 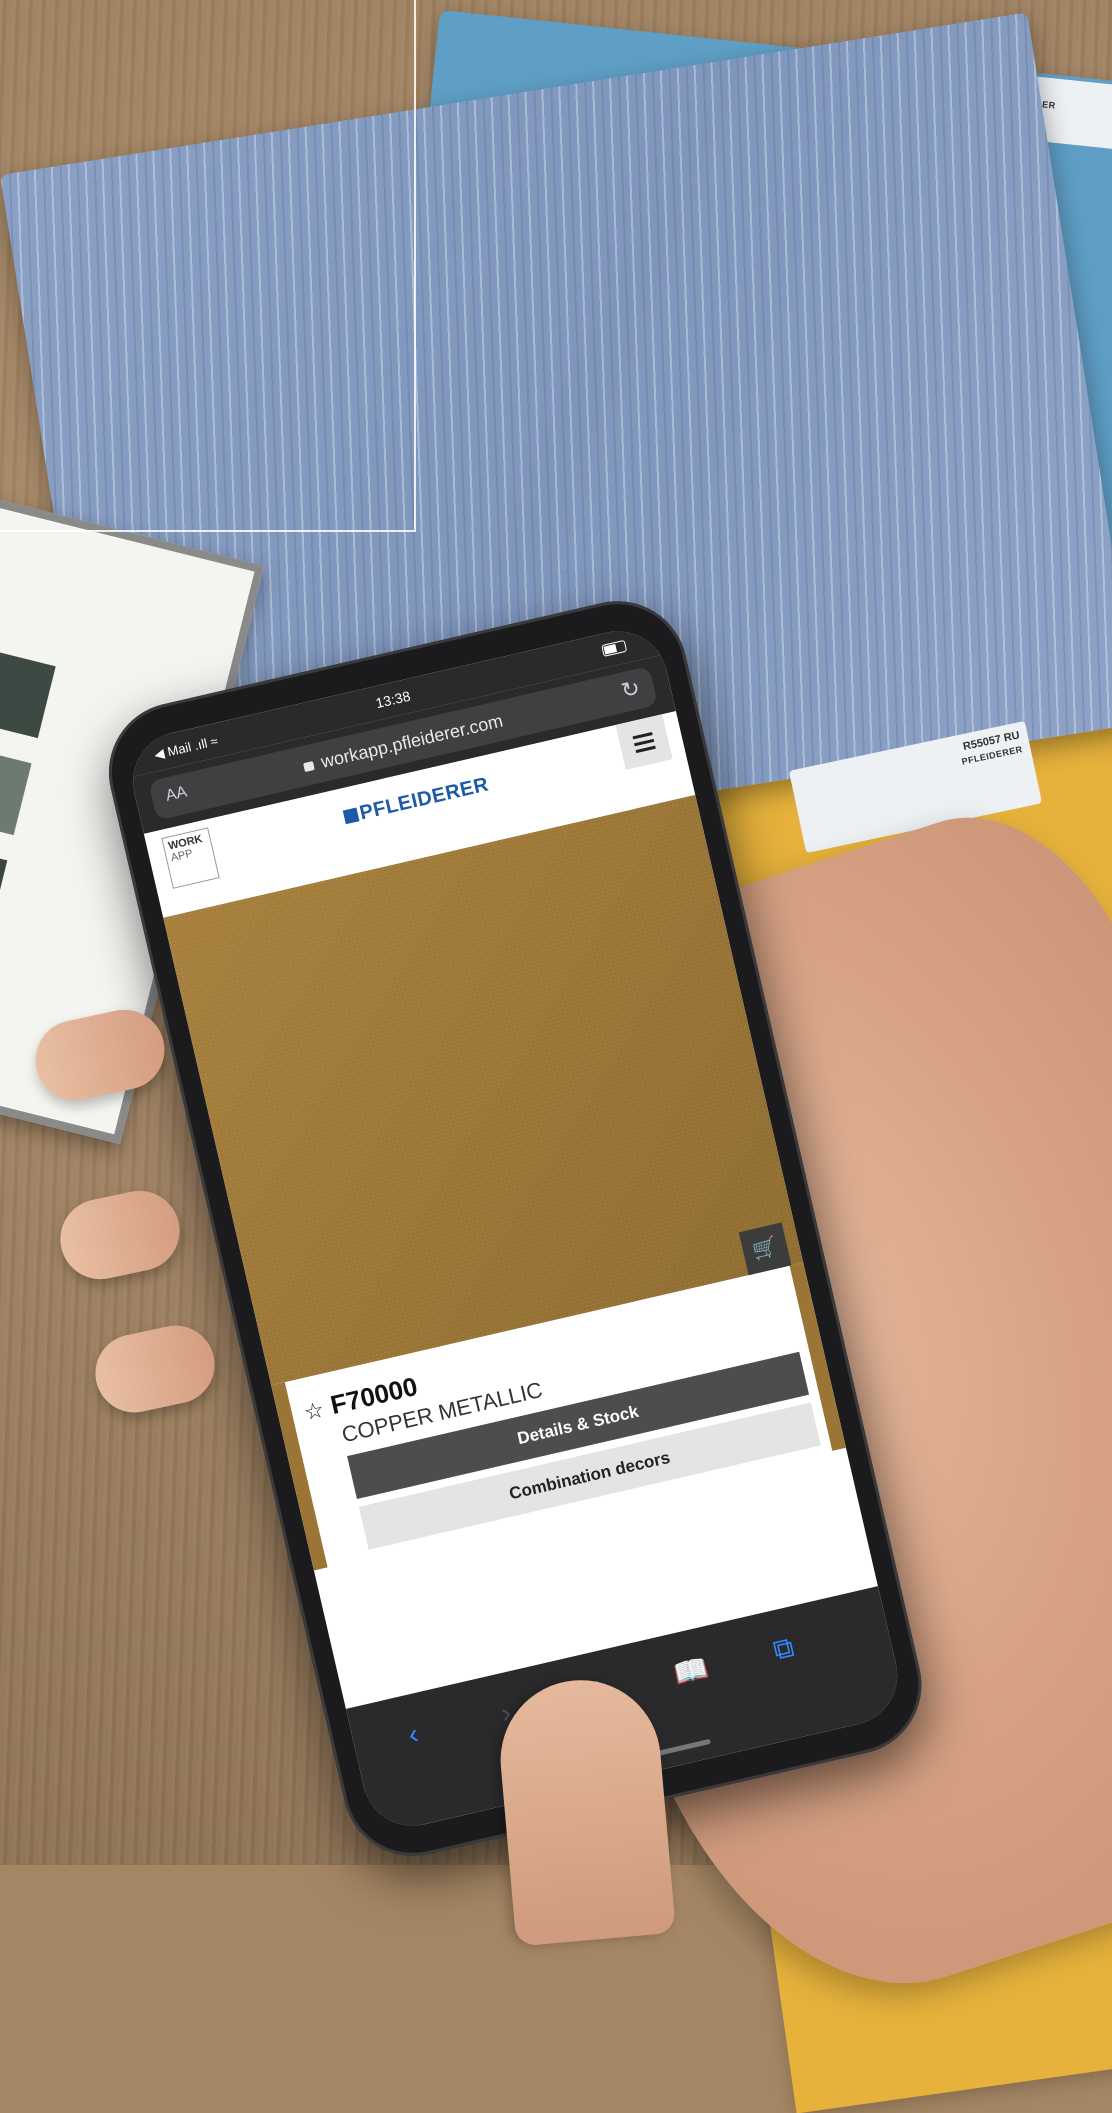 I want to click on hamburger-icon, so click(x=642, y=735).